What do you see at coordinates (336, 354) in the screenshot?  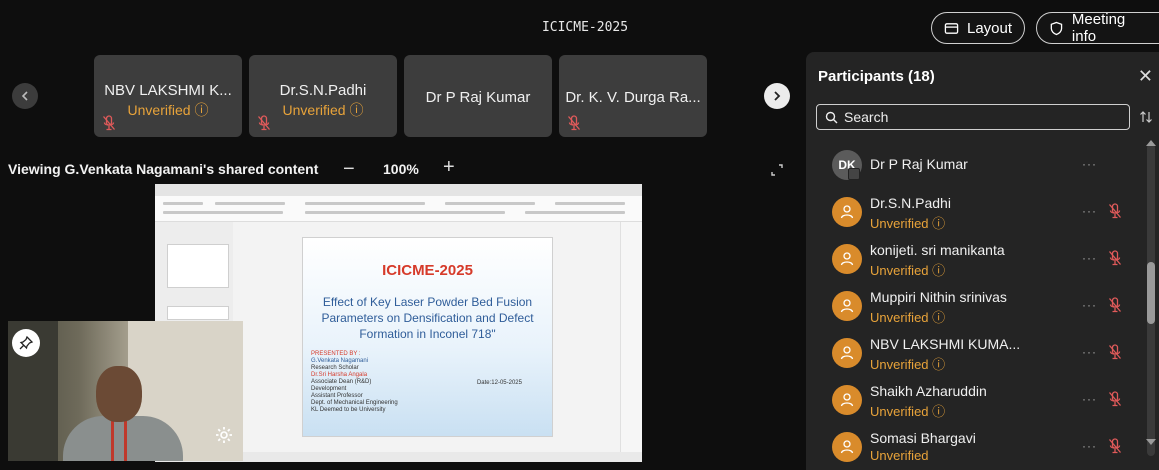 I see `presented-by-label: PRESENTED BY :` at bounding box center [336, 354].